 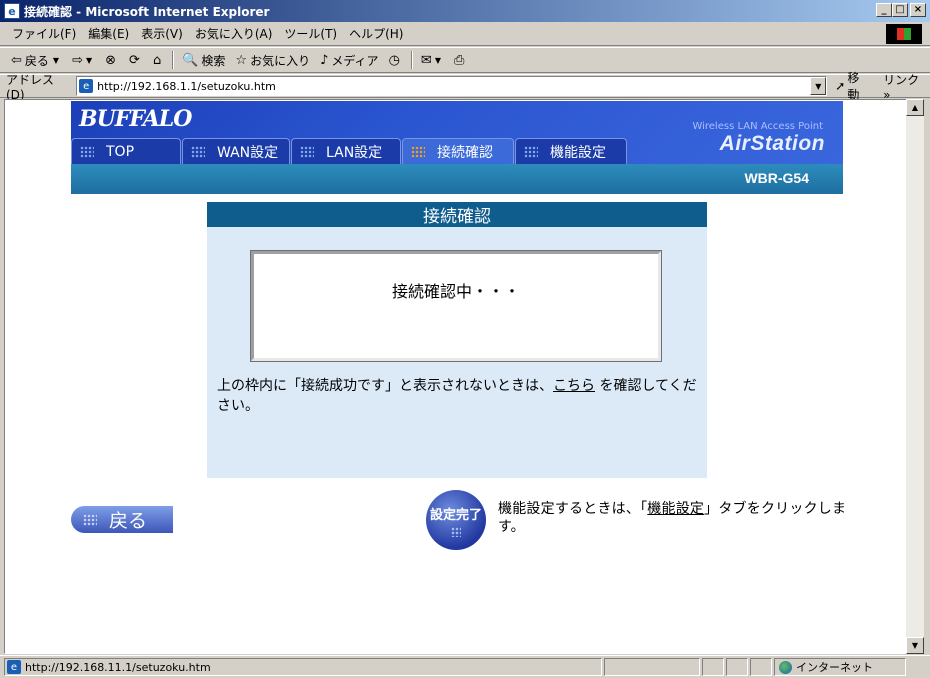 I want to click on tab-label: WAN設定, so click(x=248, y=152).